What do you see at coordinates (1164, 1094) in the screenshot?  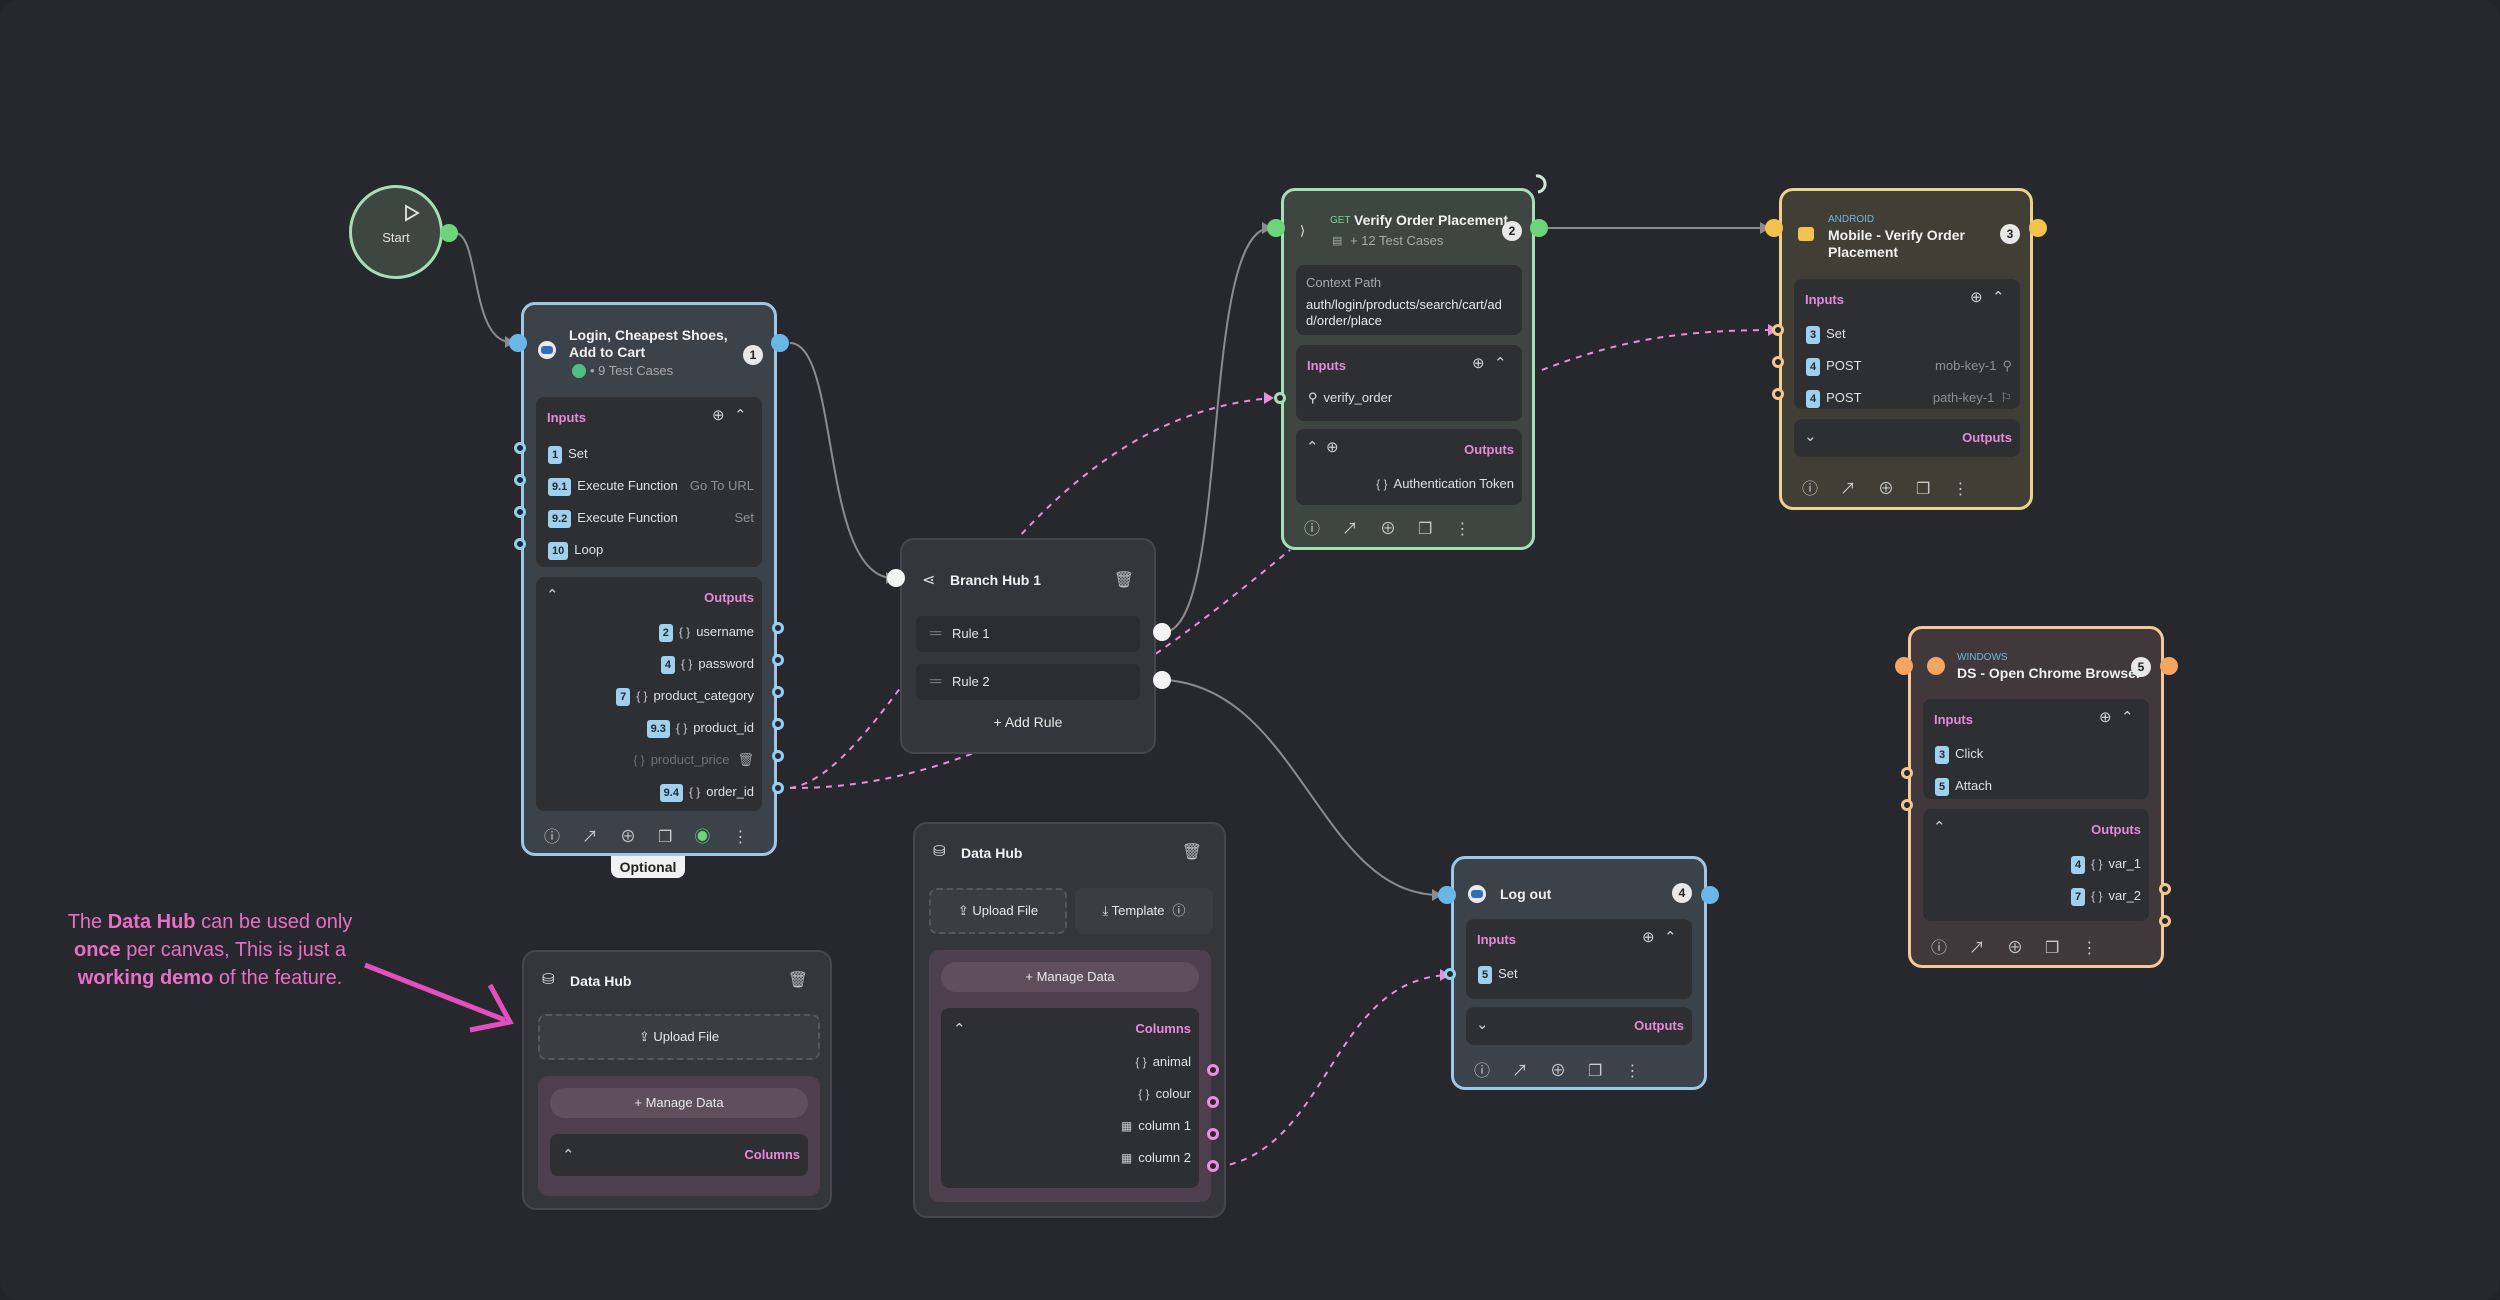 I see `column-row: { } colour` at bounding box center [1164, 1094].